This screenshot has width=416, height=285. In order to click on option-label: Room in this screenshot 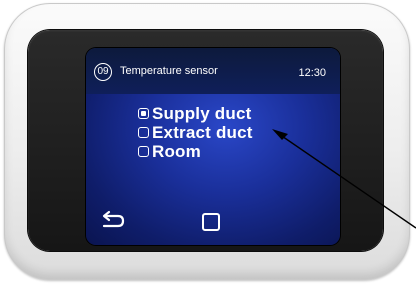, I will do `click(176, 151)`.